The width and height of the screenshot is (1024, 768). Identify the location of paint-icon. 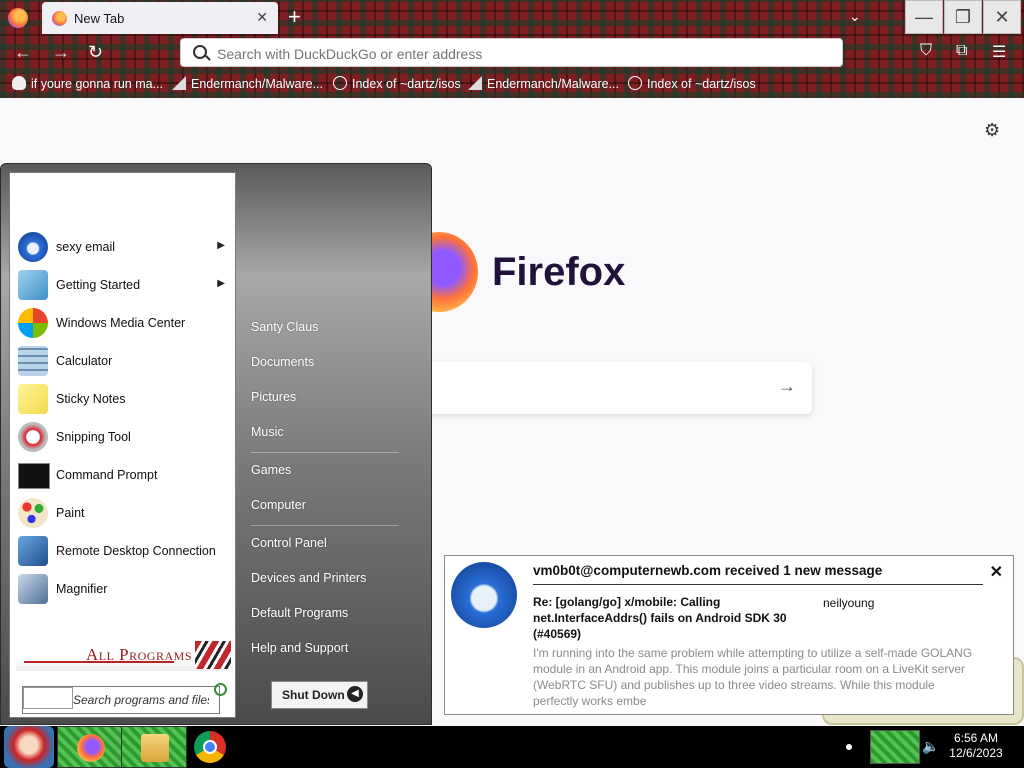
(33, 513).